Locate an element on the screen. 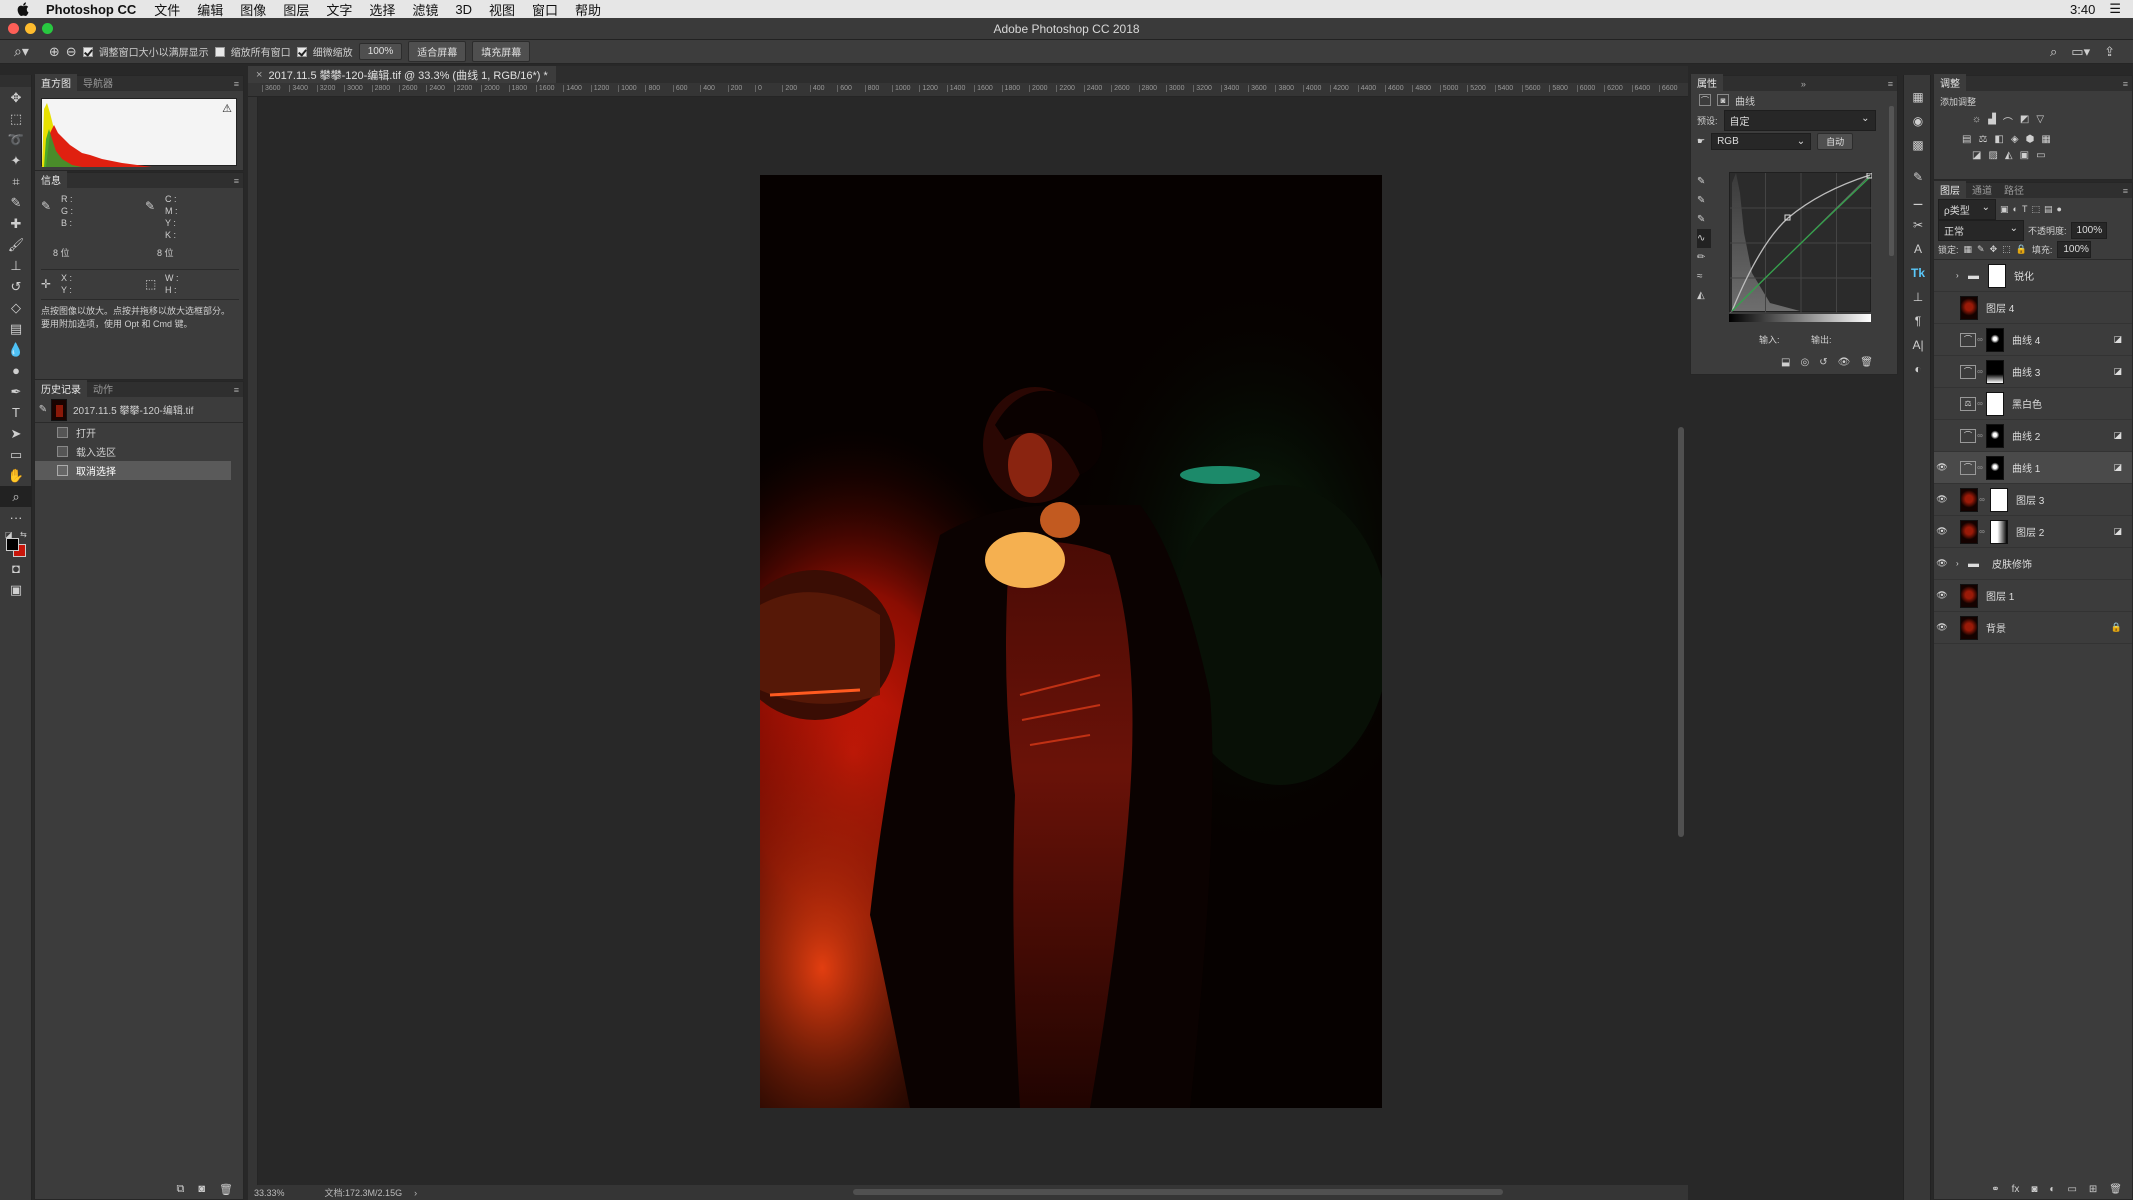 The width and height of the screenshot is (2133, 1200). posterize-icon: ▨ is located at coordinates (1992, 155).